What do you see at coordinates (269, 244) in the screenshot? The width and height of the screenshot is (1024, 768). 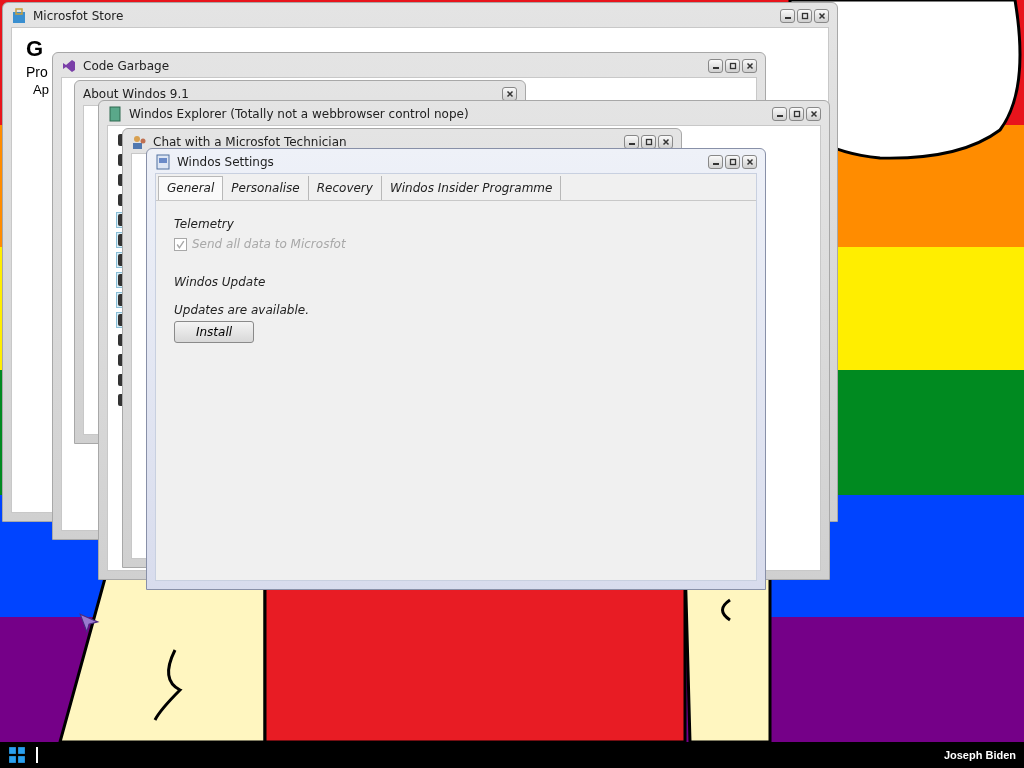 I see `checkbox-label: Send all data to Microsfot` at bounding box center [269, 244].